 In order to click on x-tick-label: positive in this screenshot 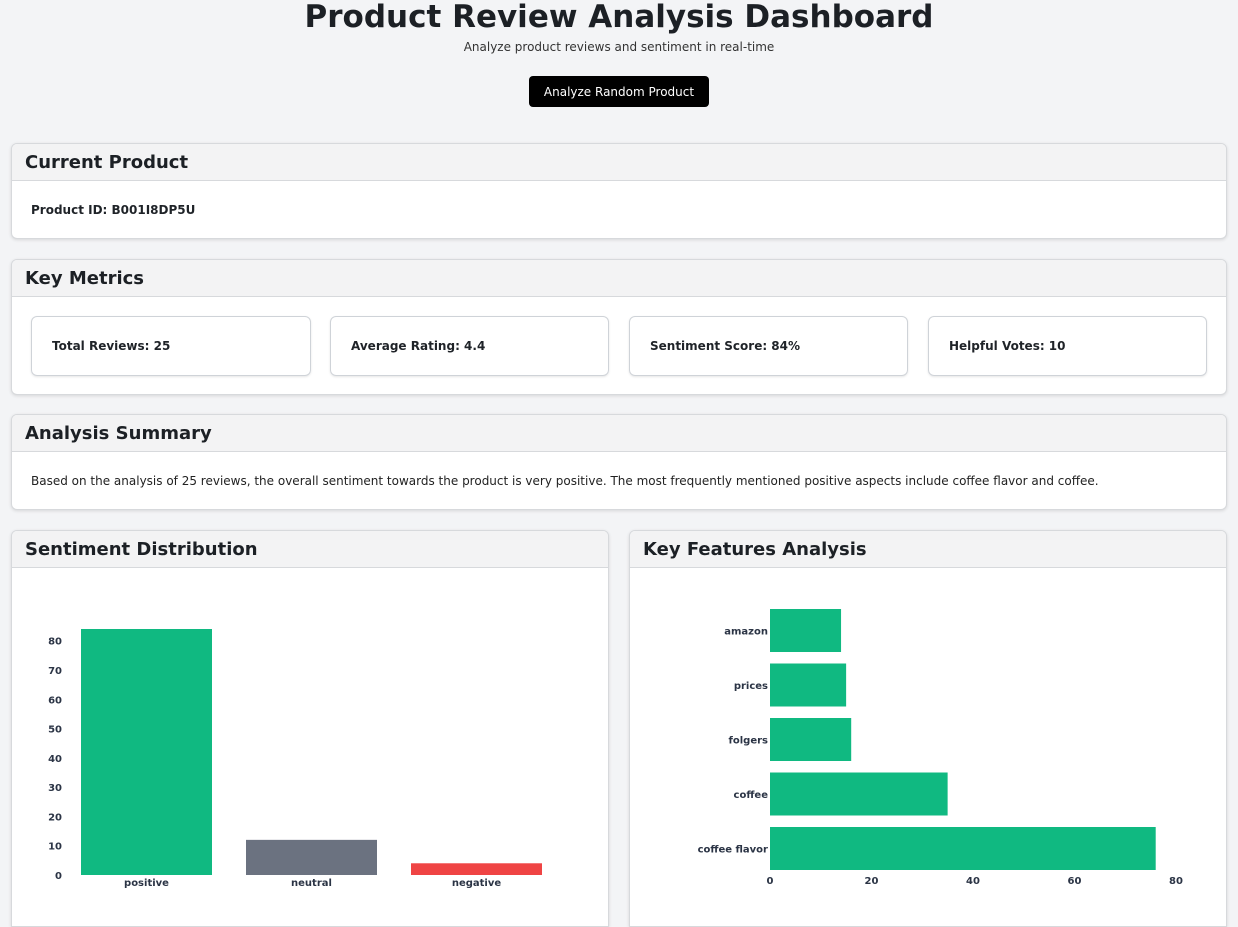, I will do `click(146, 883)`.